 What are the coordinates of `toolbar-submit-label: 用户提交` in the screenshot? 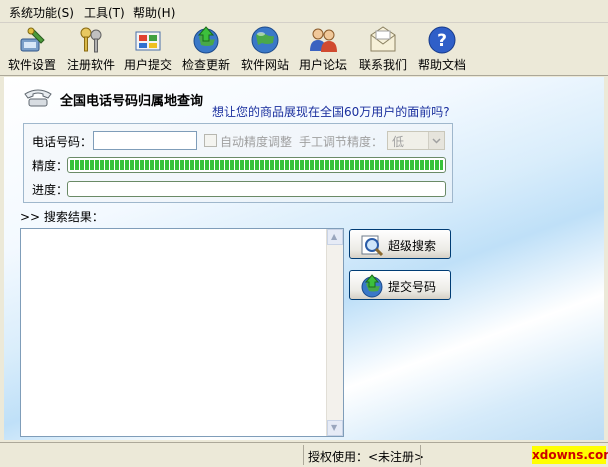 It's located at (147, 65).